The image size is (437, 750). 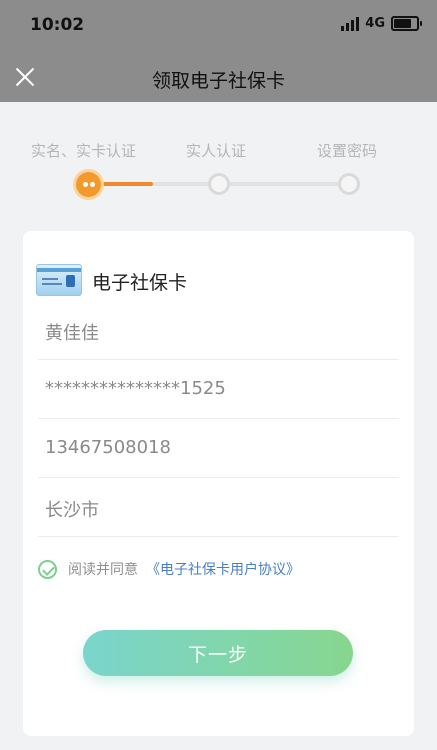 I want to click on step-dot-active, so click(x=88, y=184).